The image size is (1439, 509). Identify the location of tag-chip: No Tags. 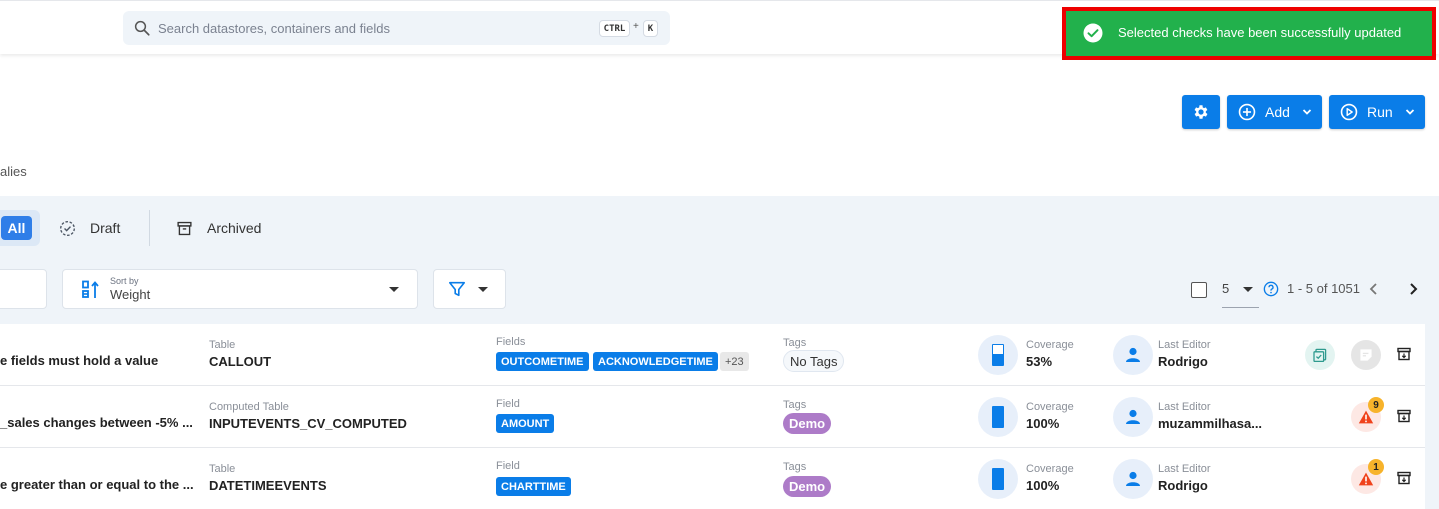
(814, 361).